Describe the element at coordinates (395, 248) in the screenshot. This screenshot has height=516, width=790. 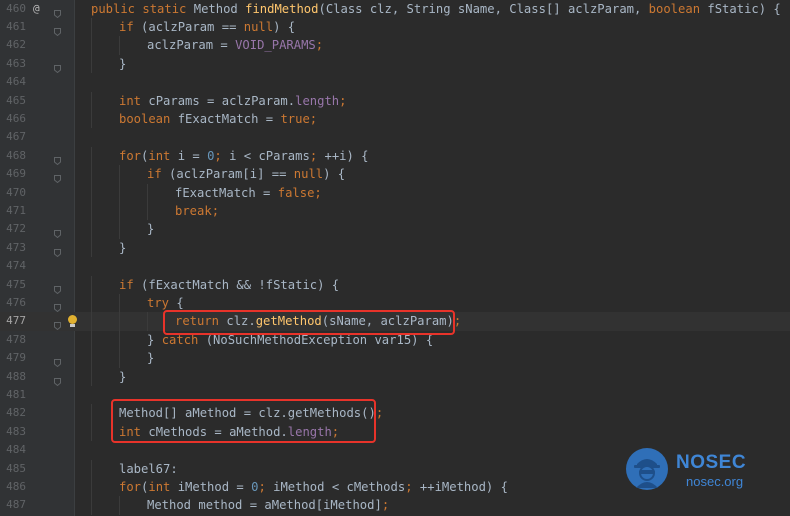
I see `code-line: 473}` at that location.